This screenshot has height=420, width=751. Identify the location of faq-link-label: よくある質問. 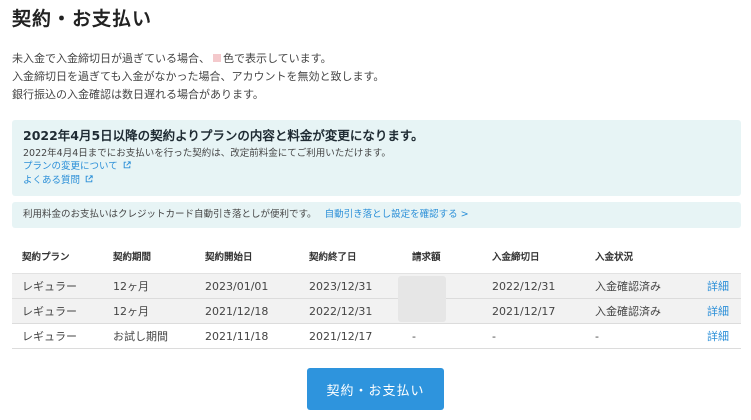
(52, 180).